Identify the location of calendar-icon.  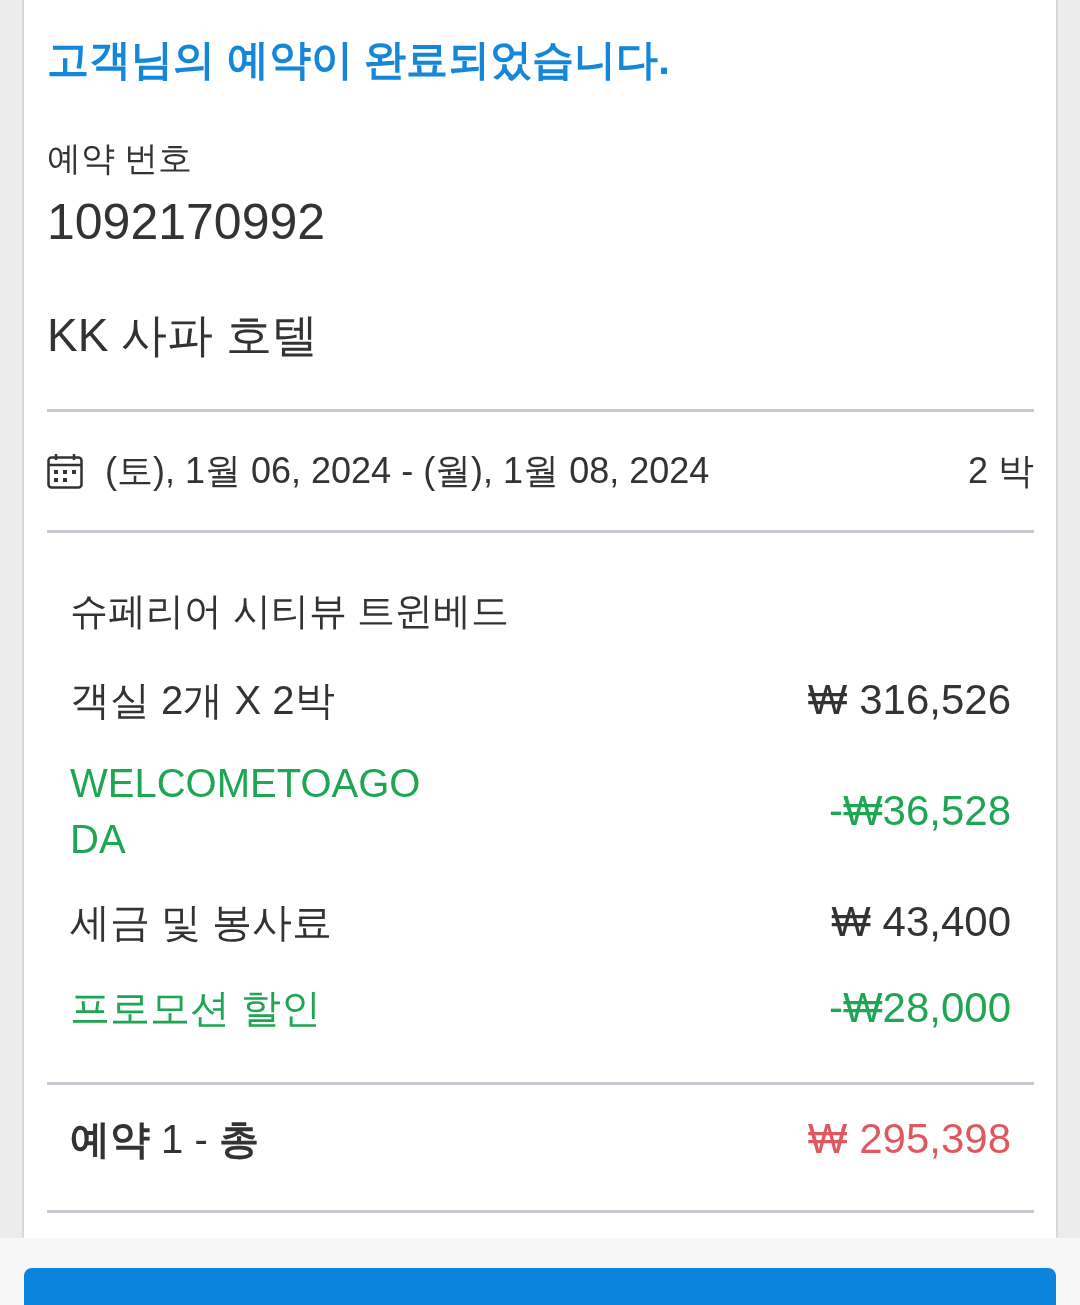
(65, 471).